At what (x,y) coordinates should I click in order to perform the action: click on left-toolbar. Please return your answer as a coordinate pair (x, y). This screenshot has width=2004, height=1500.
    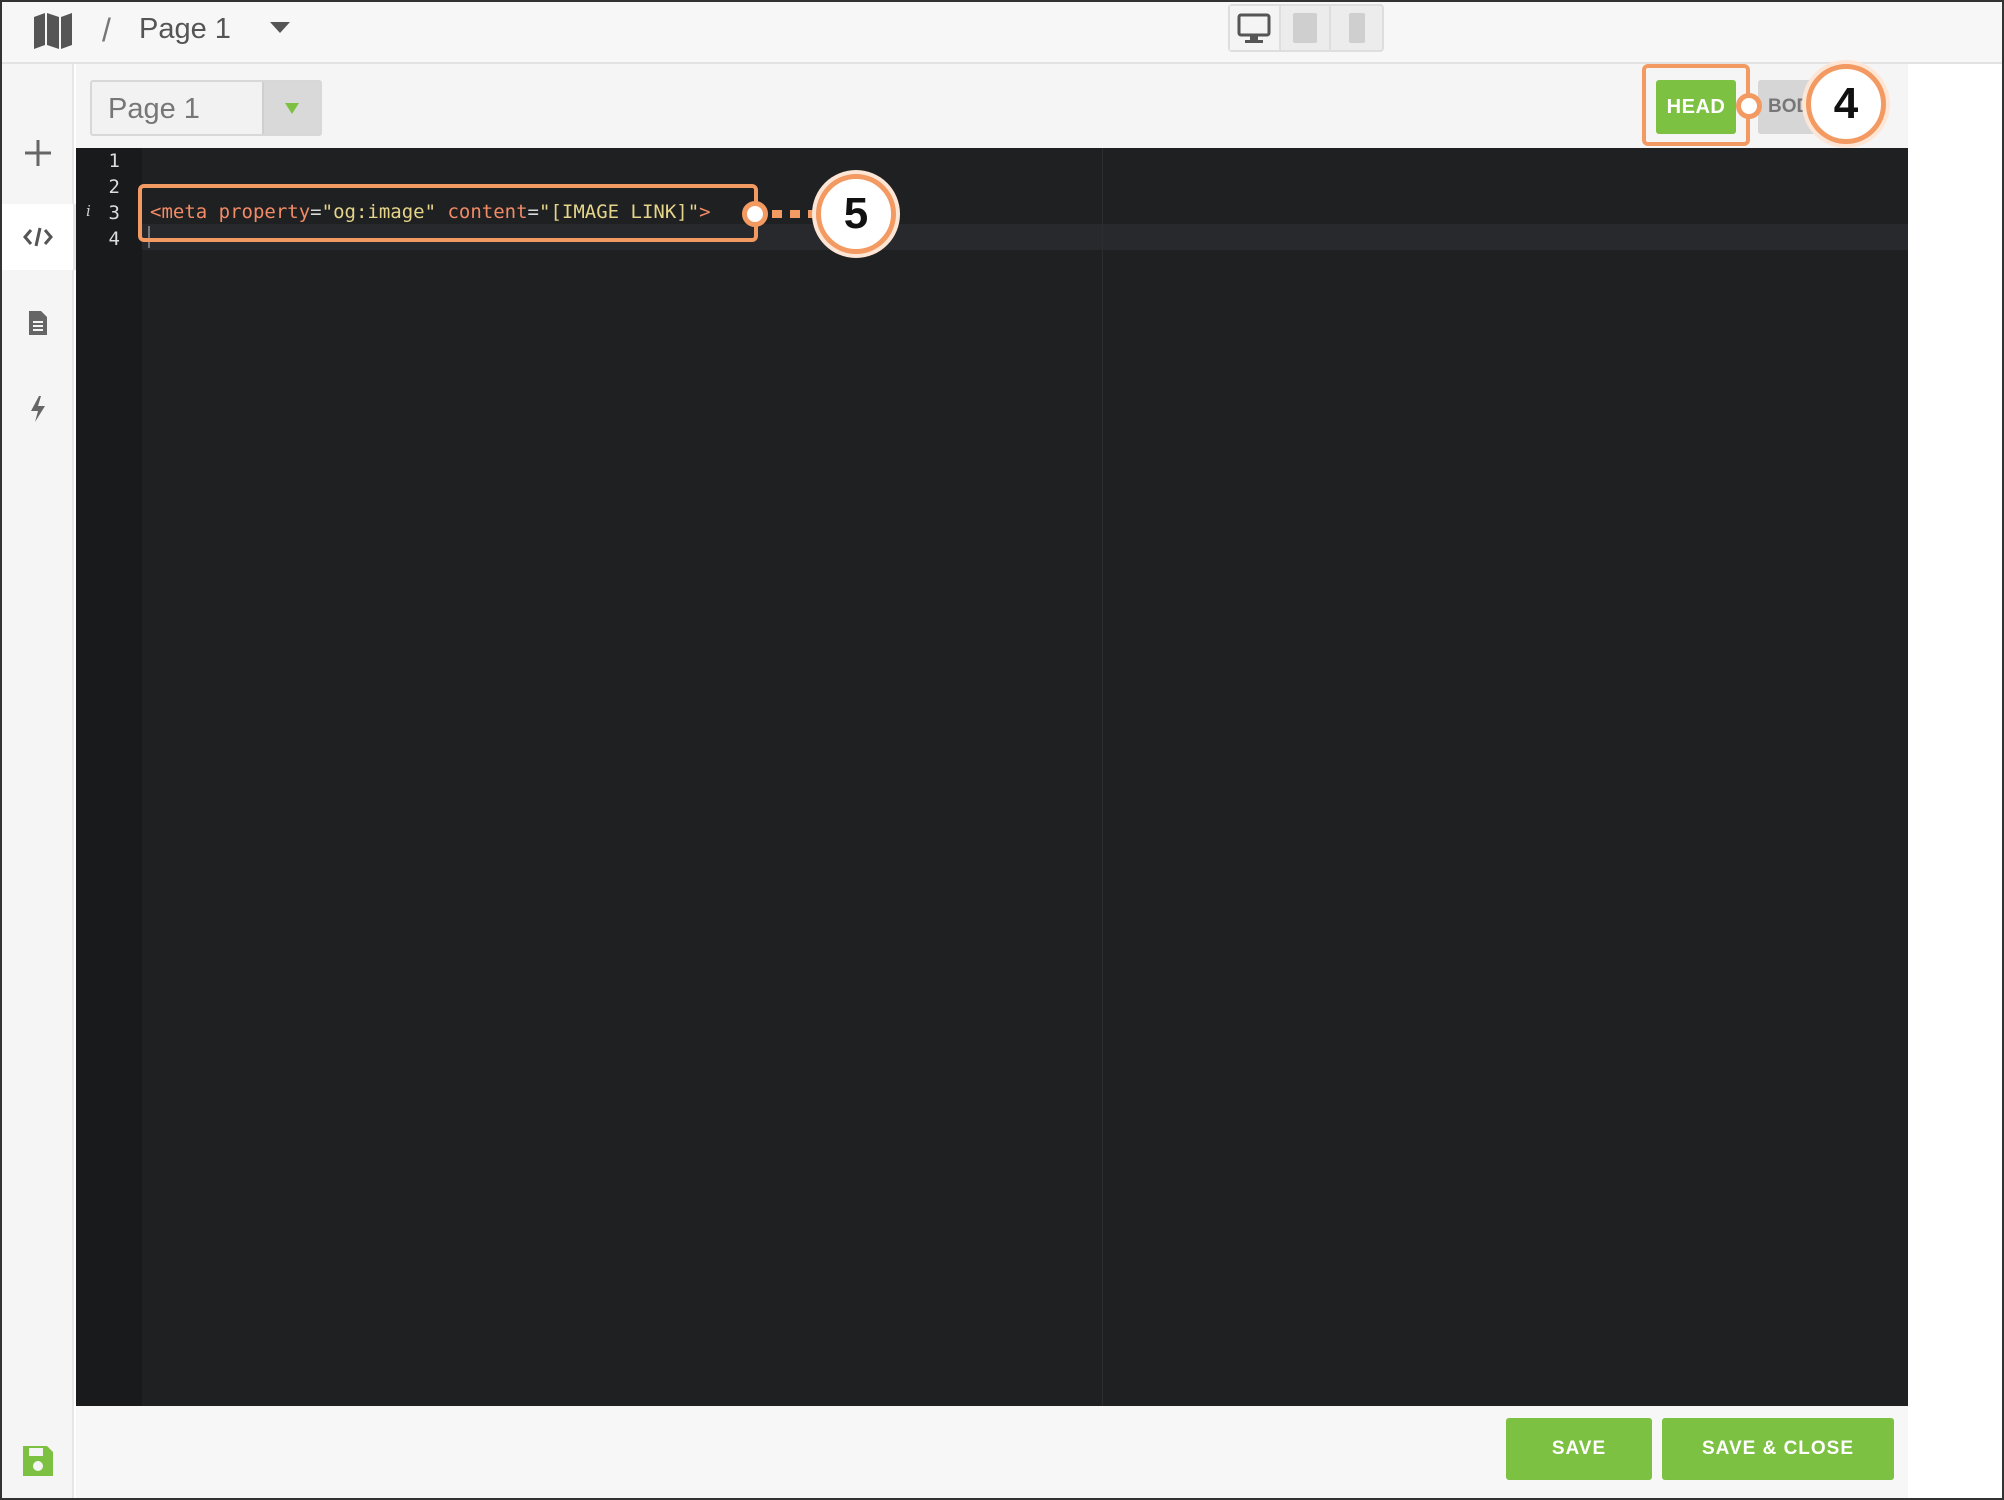
    Looking at the image, I should click on (39, 781).